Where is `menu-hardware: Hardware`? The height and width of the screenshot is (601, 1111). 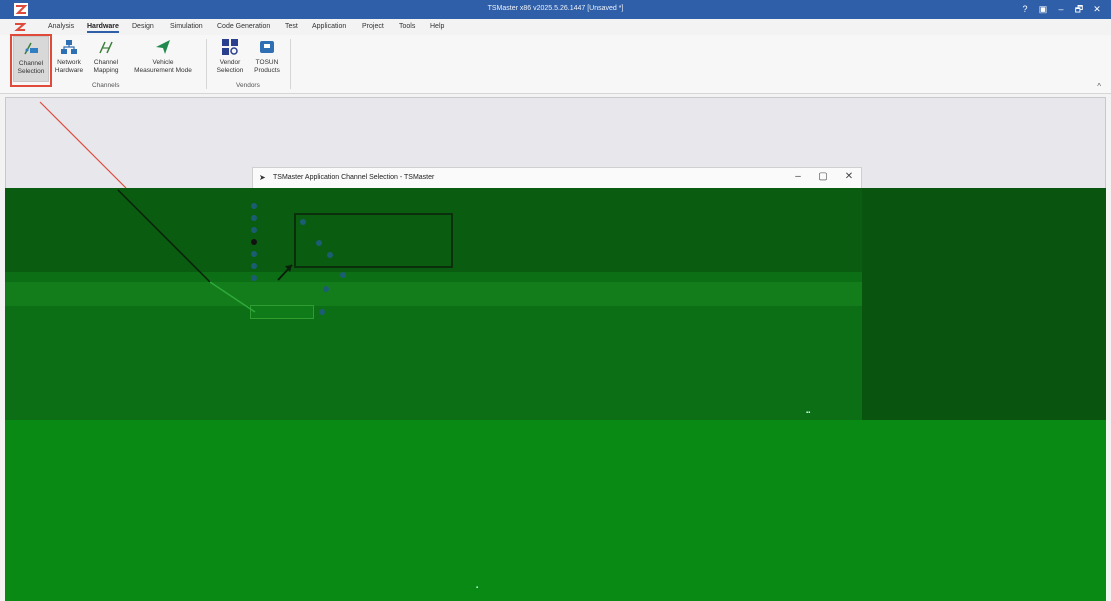
menu-hardware: Hardware is located at coordinates (103, 28).